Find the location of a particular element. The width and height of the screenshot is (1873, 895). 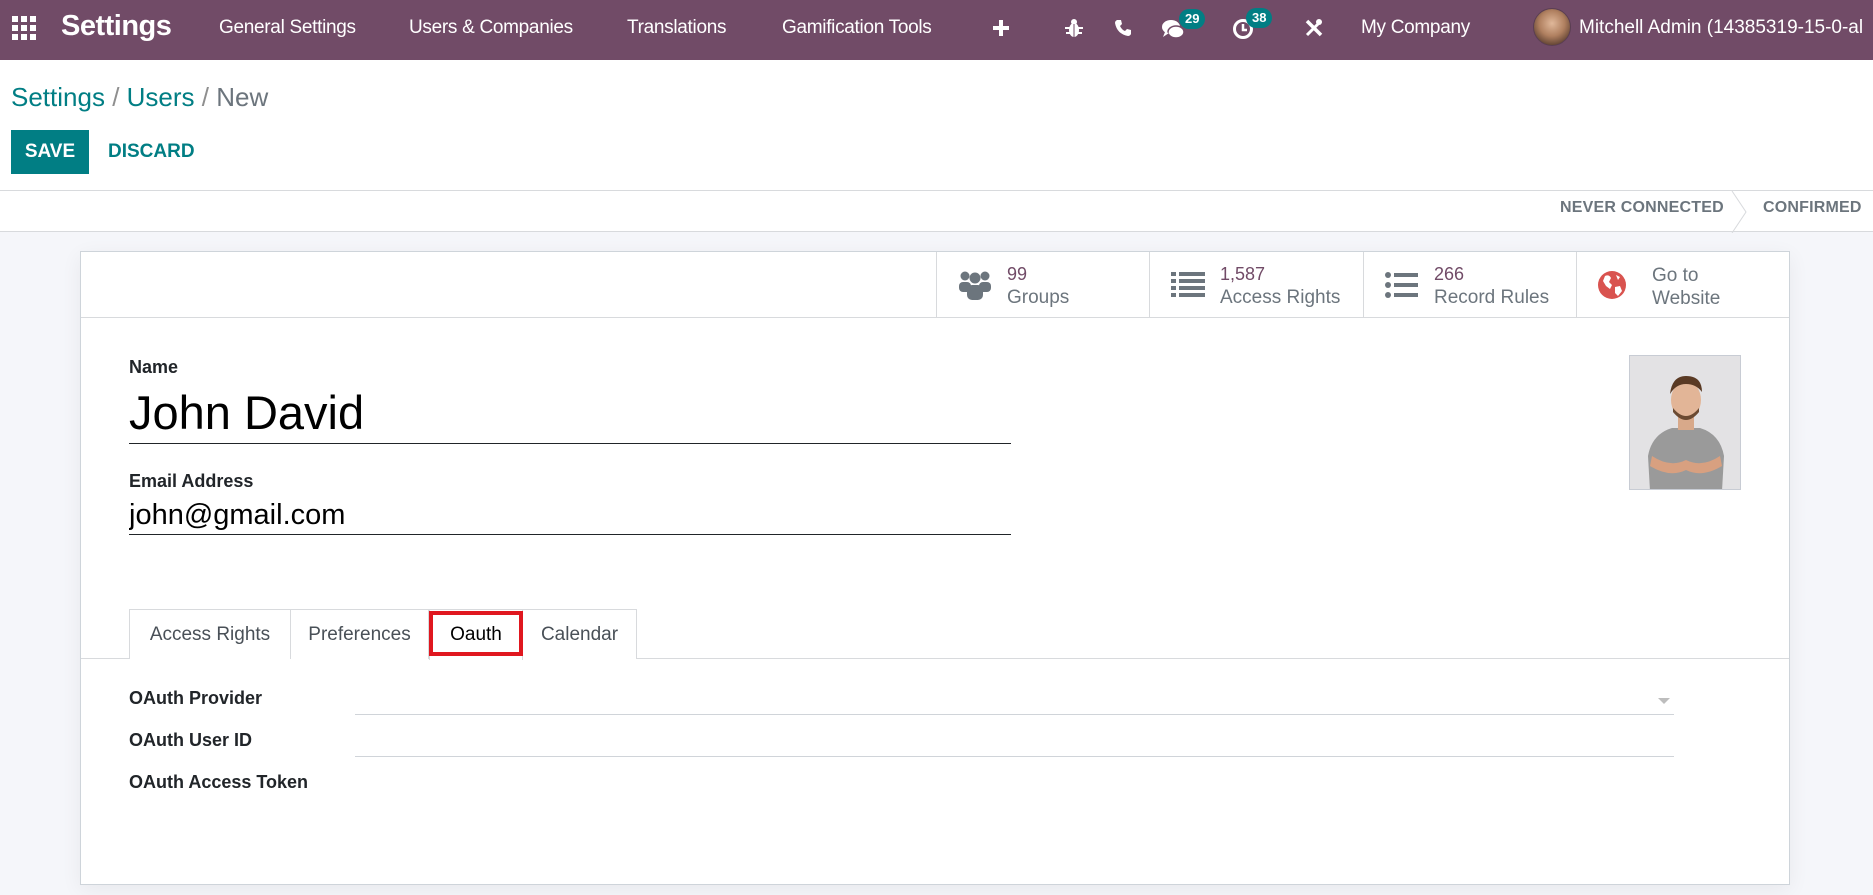

email-label: Email Address is located at coordinates (191, 481).